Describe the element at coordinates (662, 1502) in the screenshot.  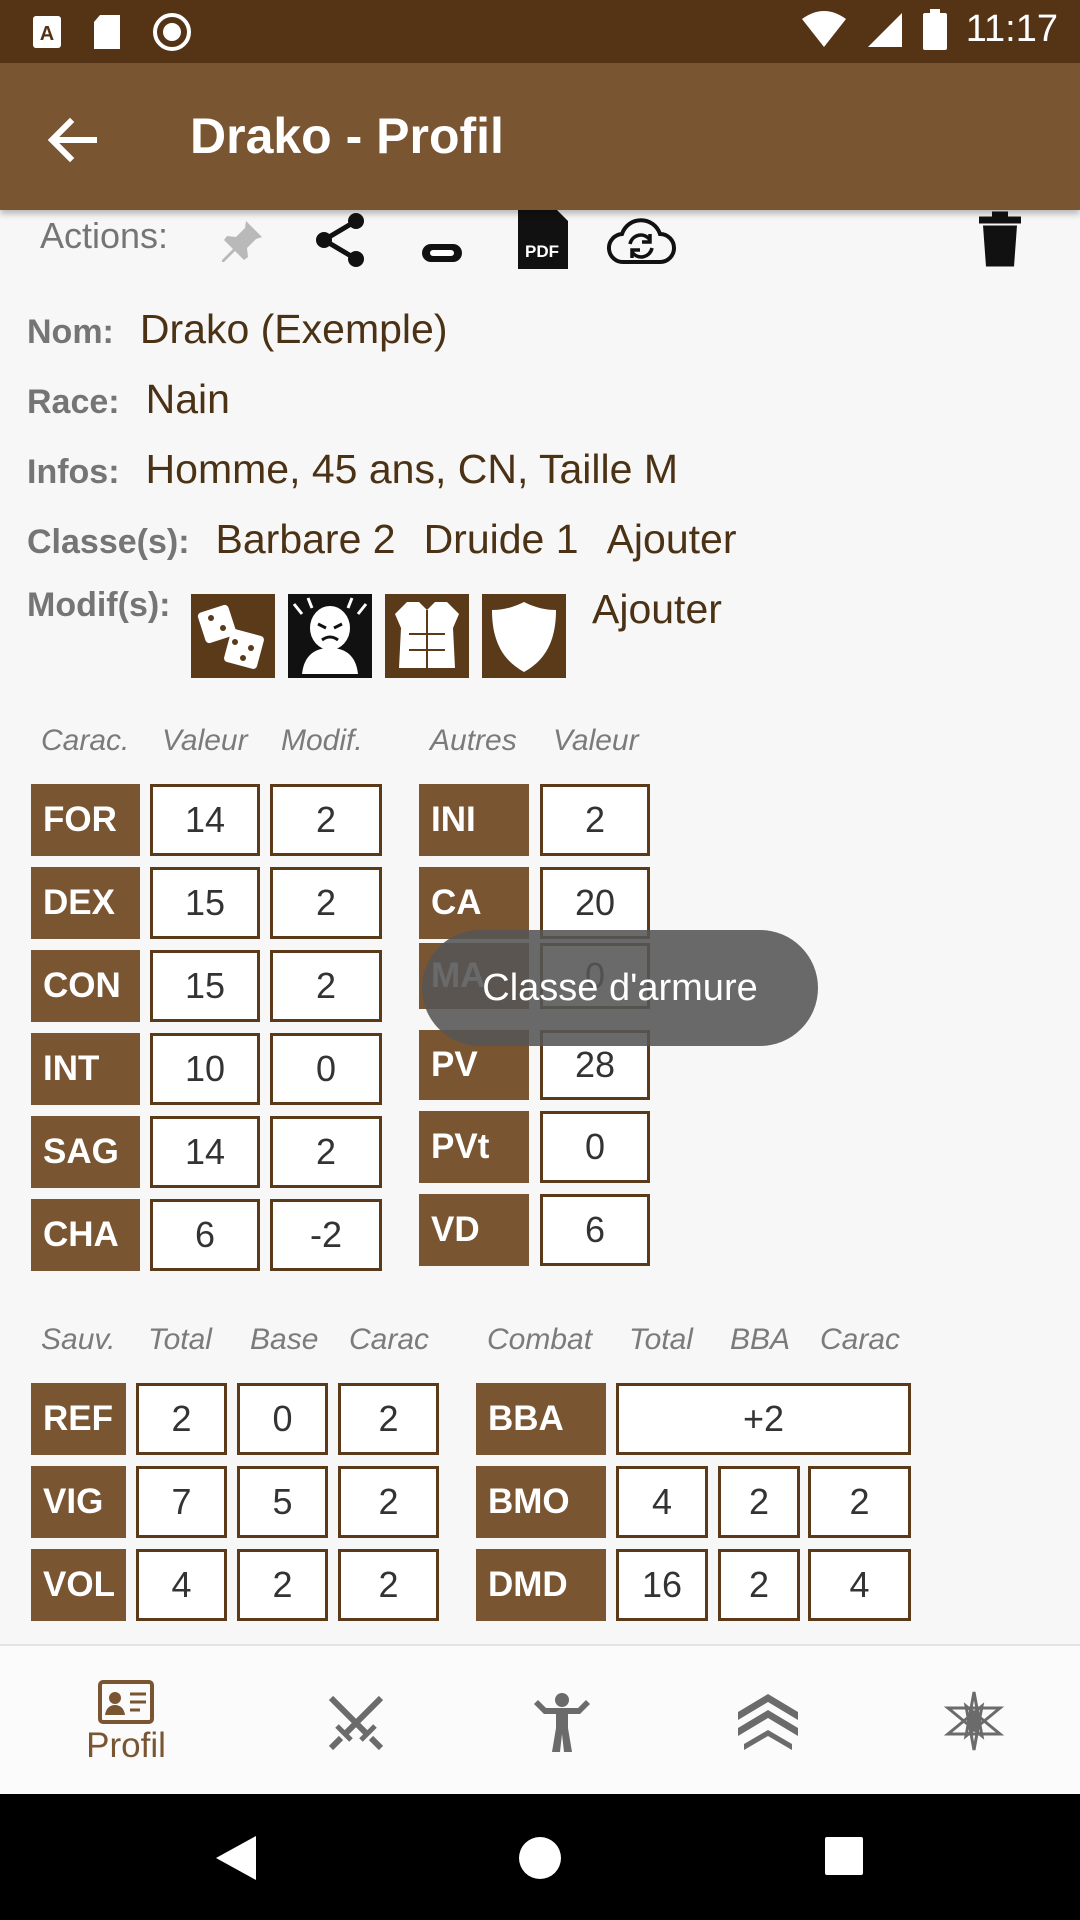
I see `combat-total-bmo: 4` at that location.